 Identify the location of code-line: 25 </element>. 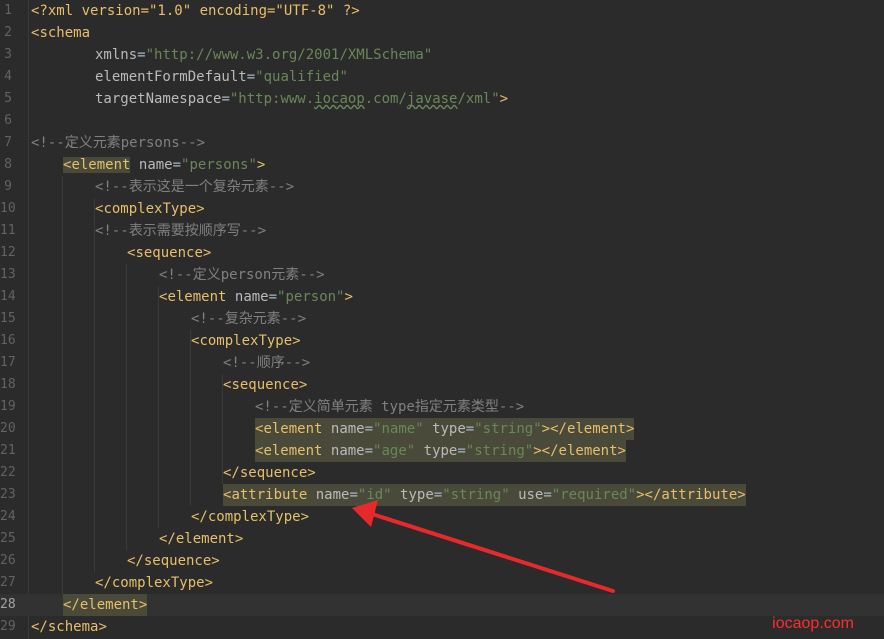
(442, 539).